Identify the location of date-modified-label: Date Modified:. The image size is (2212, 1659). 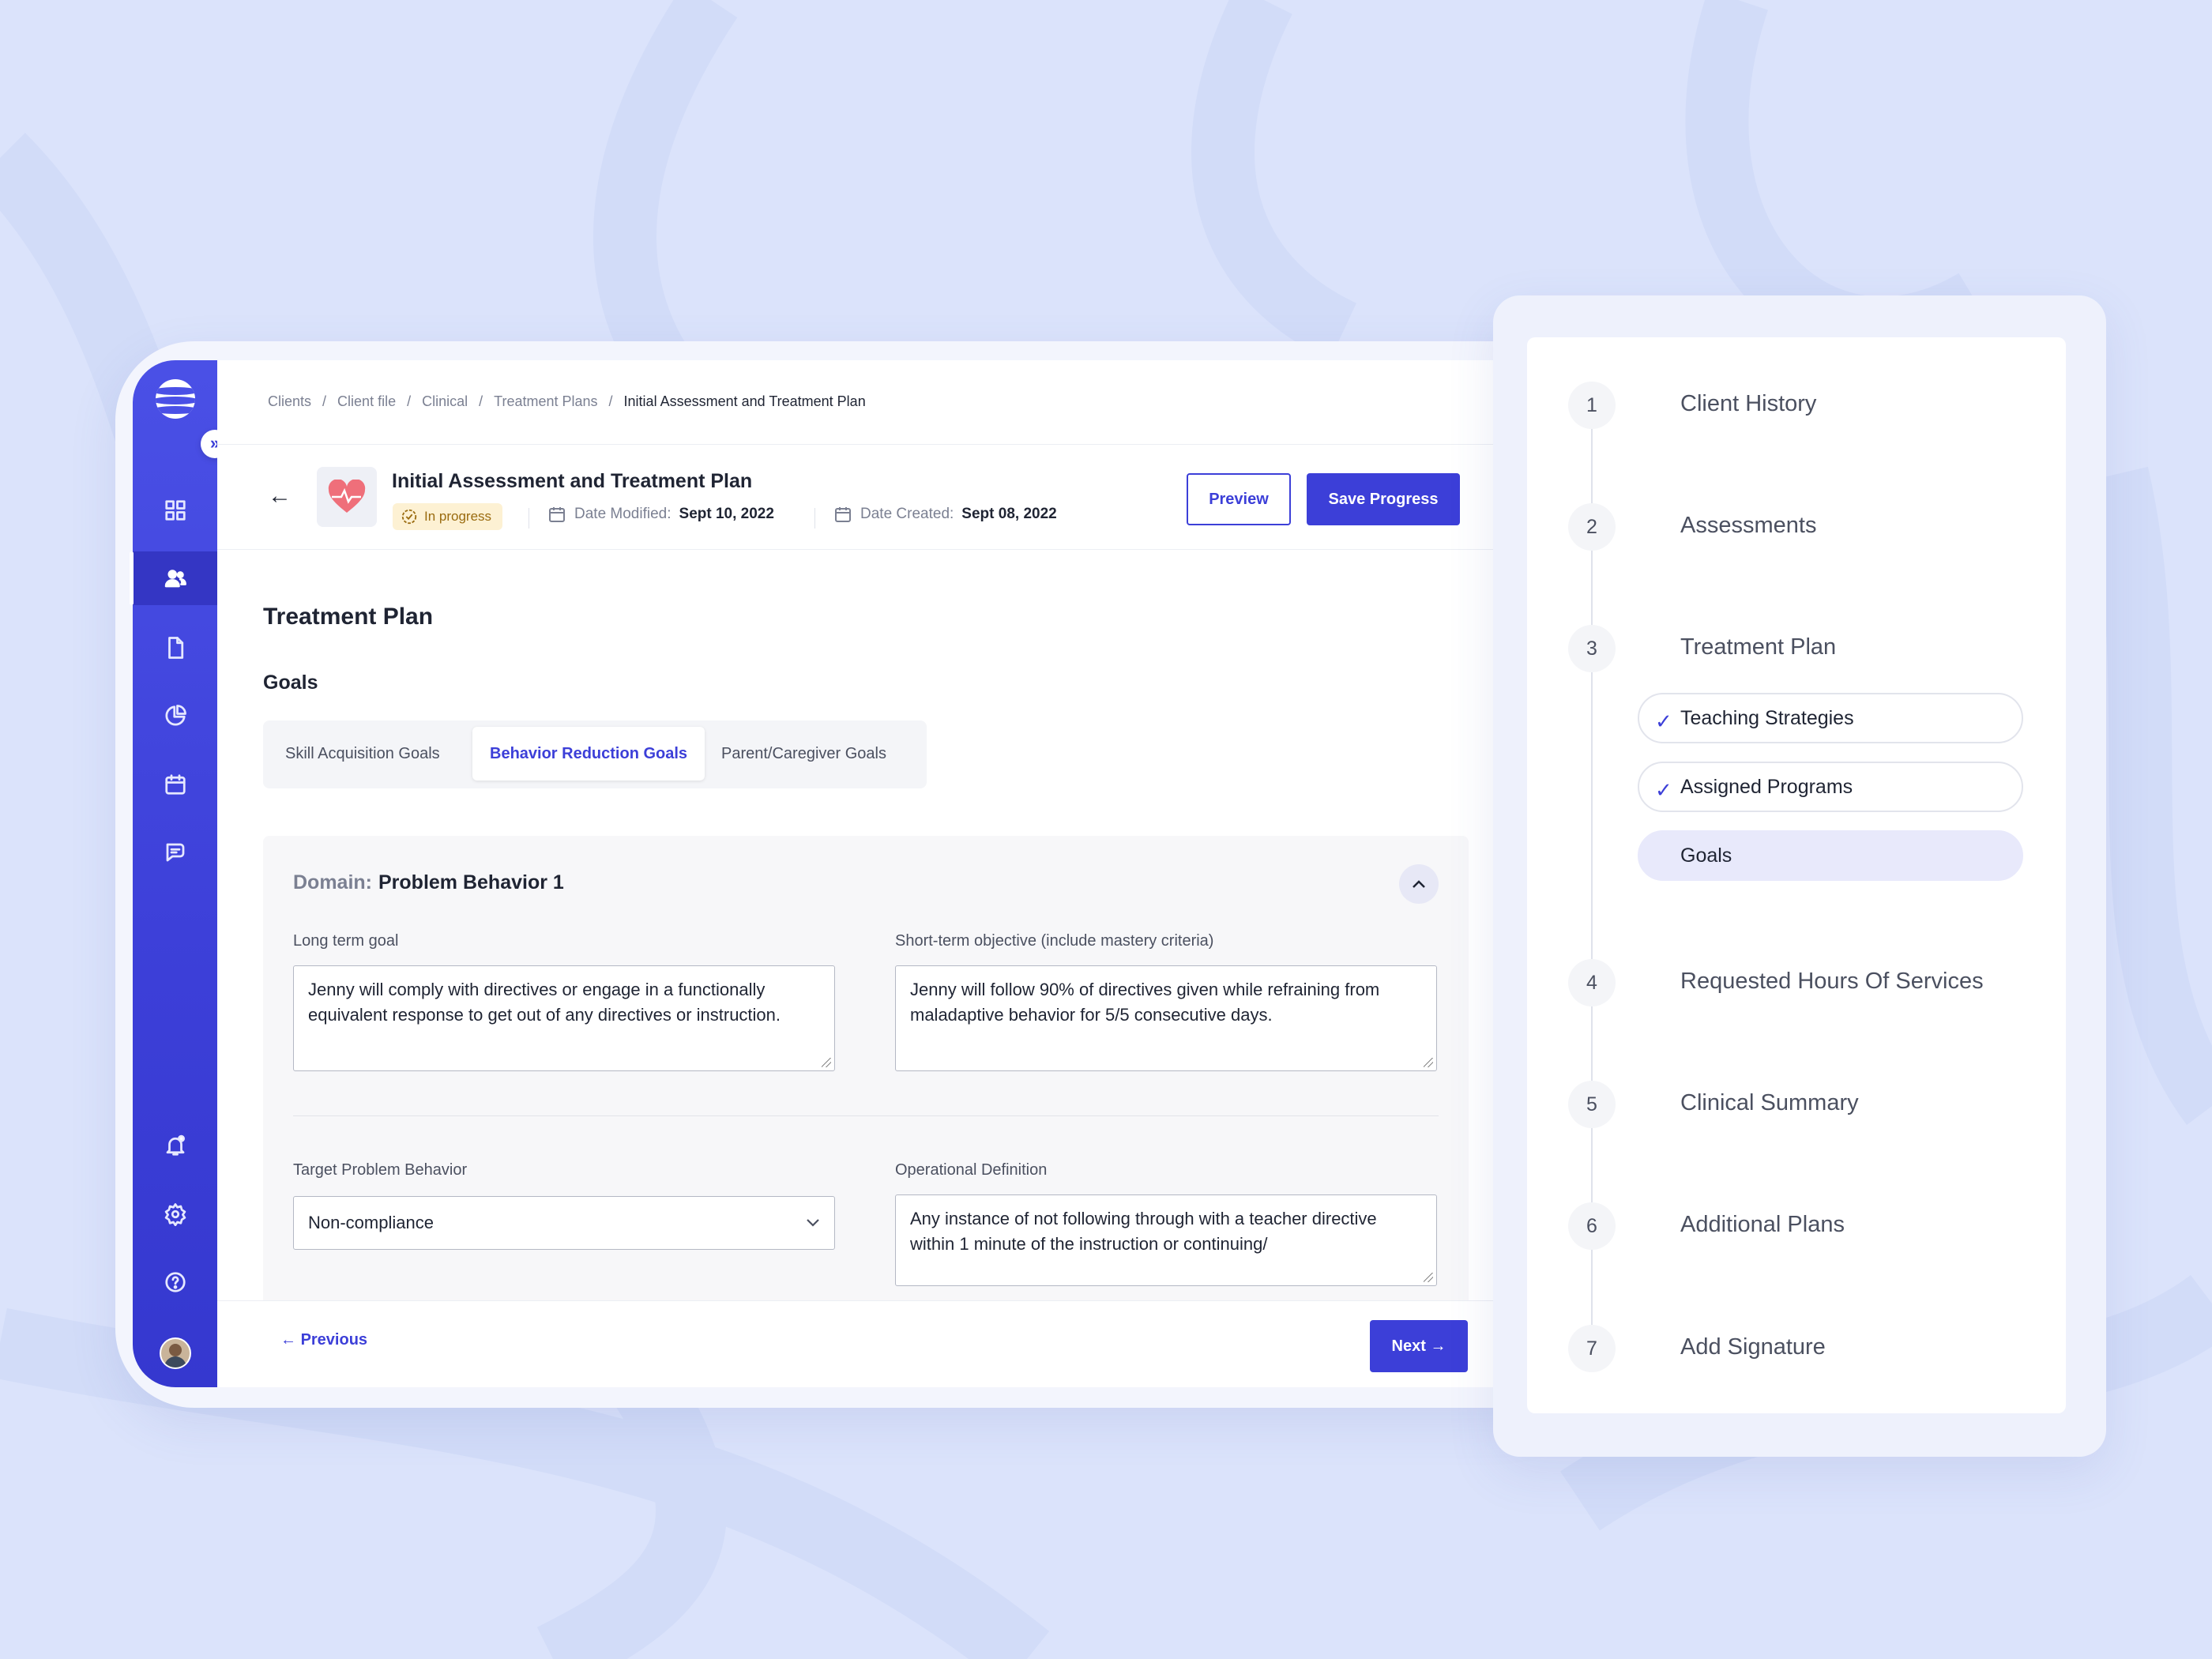
(623, 514).